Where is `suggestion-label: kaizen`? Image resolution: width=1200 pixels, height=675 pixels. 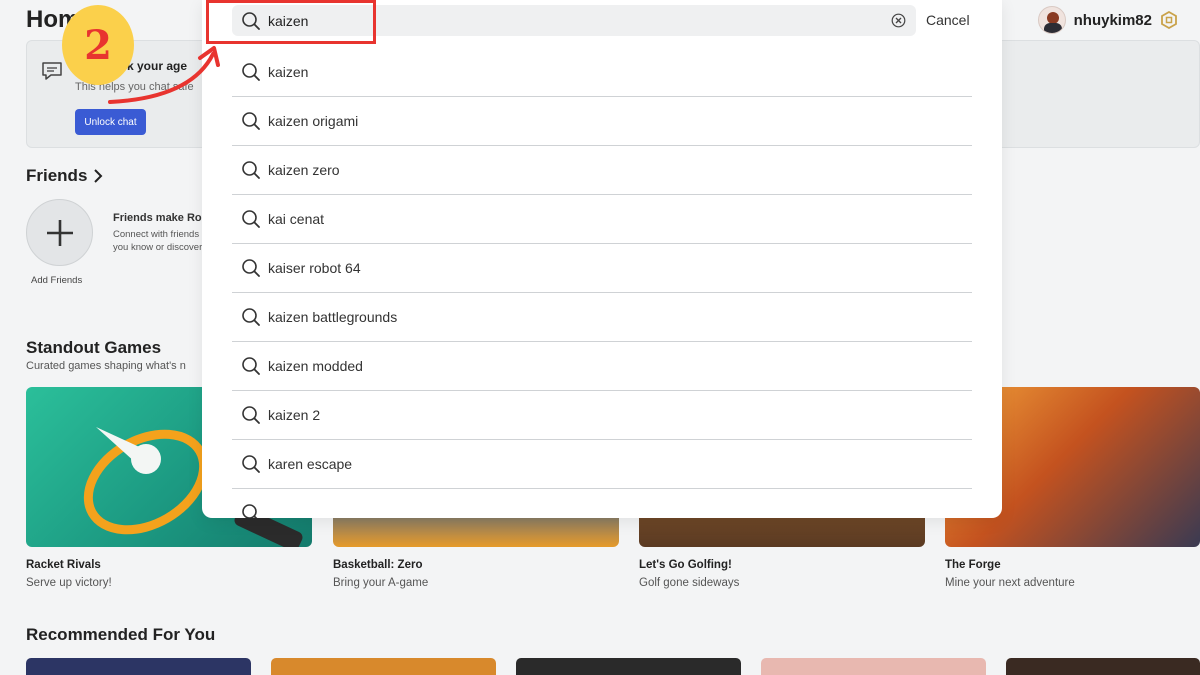
suggestion-label: kaizen is located at coordinates (288, 72).